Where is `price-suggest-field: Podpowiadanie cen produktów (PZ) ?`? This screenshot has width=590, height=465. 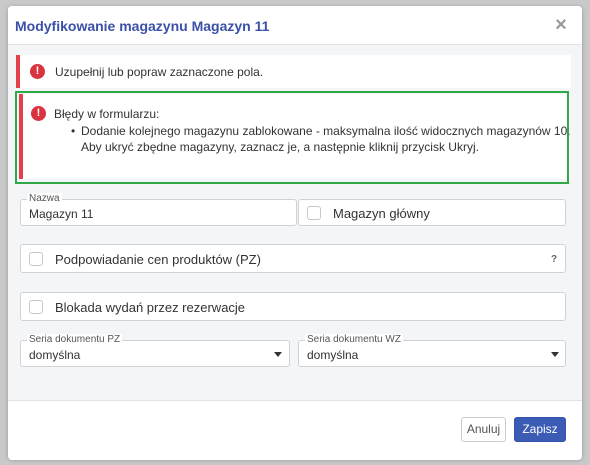 price-suggest-field: Podpowiadanie cen produktów (PZ) ? is located at coordinates (293, 258).